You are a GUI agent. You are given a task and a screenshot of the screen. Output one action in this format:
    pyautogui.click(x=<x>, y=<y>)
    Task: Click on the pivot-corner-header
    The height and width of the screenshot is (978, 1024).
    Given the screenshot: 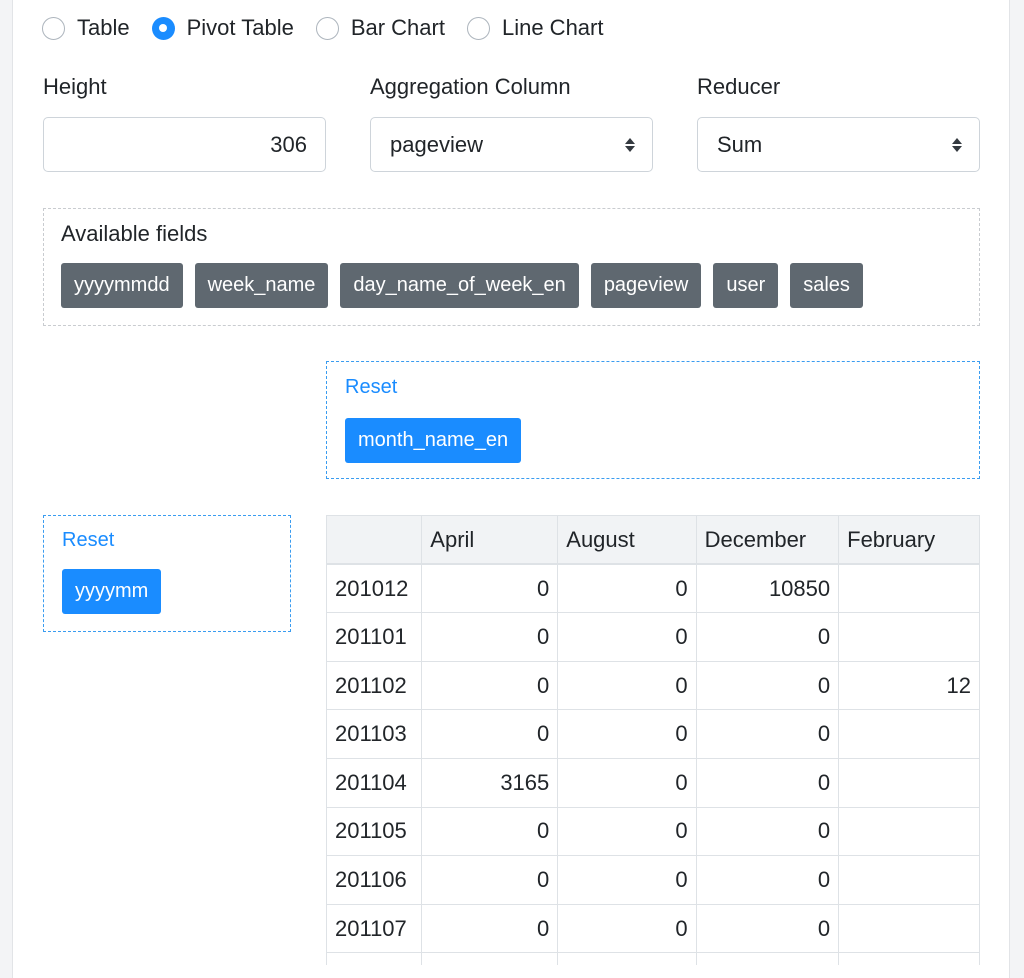 What is the action you would take?
    pyautogui.click(x=374, y=540)
    